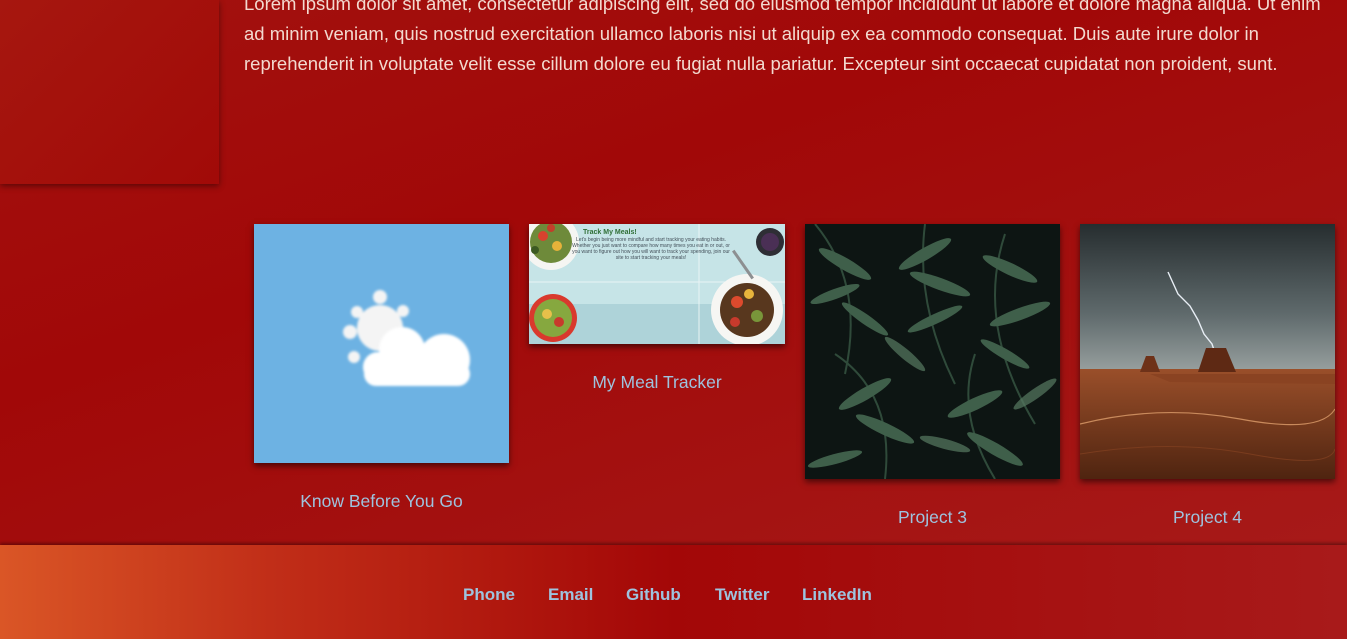 The height and width of the screenshot is (639, 1347). I want to click on project-title: Project 3, so click(932, 517).